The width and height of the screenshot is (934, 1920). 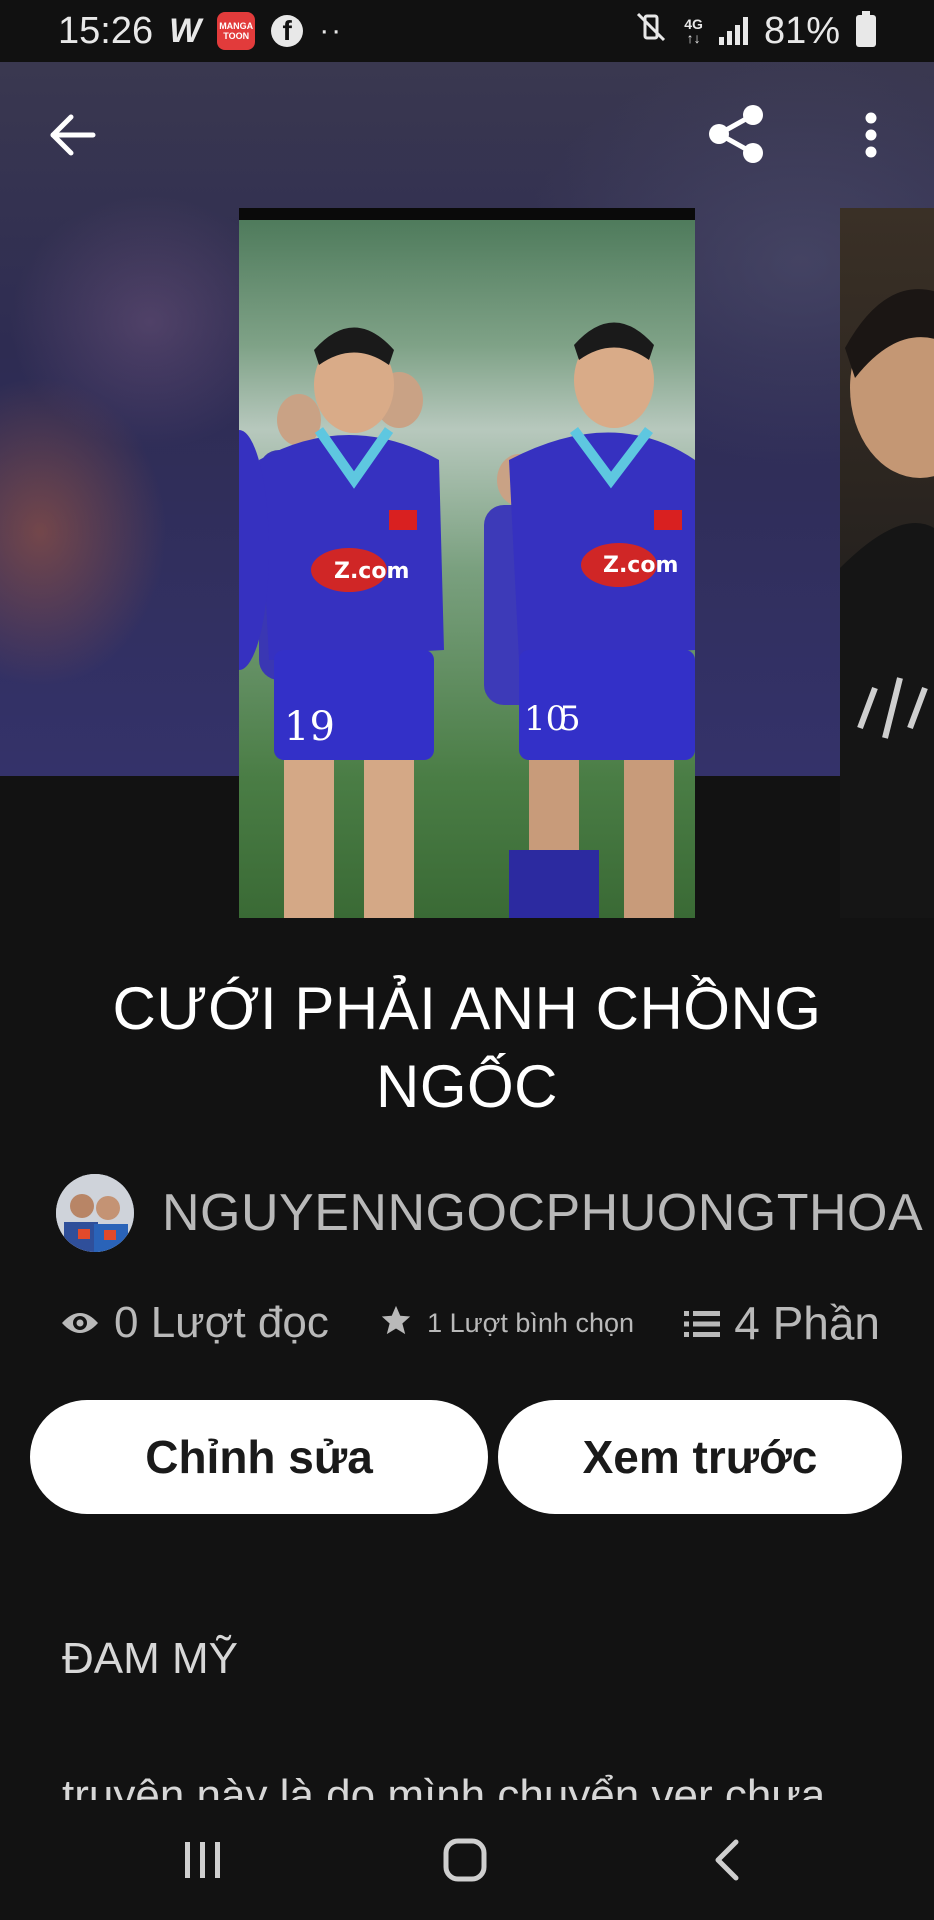 I want to click on preview-button: Xem trước, so click(x=700, y=1457).